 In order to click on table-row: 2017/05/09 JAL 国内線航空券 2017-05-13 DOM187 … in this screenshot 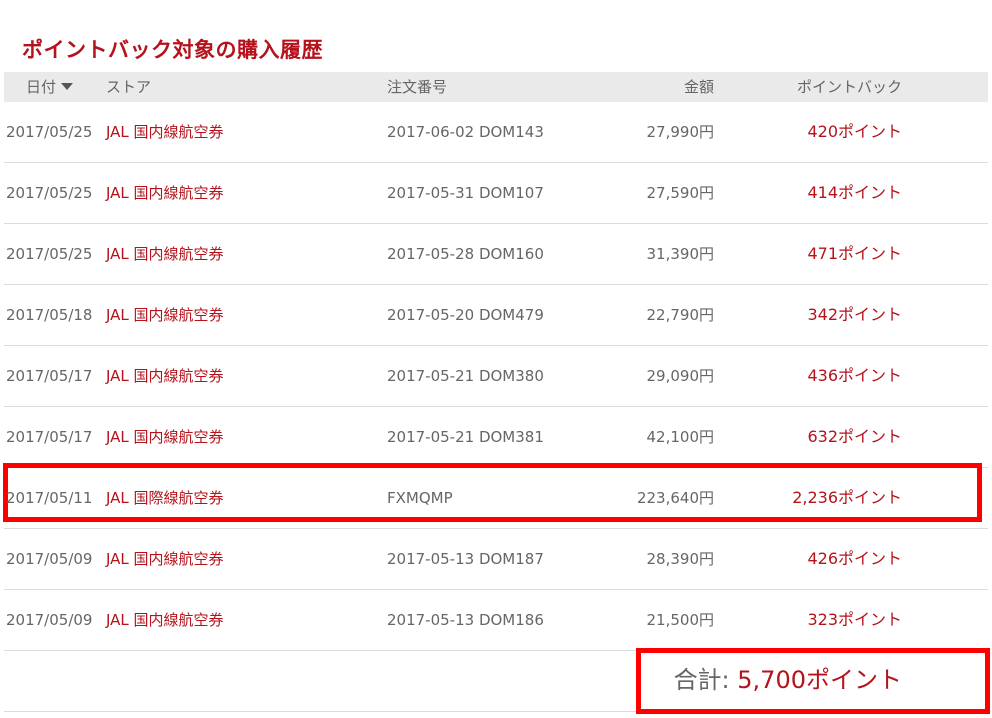, I will do `click(496, 559)`.